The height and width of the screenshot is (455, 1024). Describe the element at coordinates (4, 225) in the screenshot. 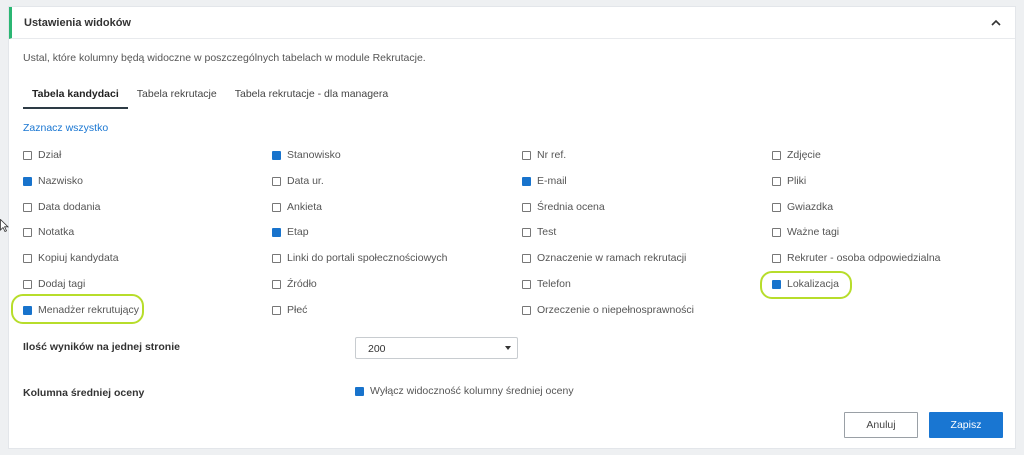

I see `mouse-pointer-icon` at that location.